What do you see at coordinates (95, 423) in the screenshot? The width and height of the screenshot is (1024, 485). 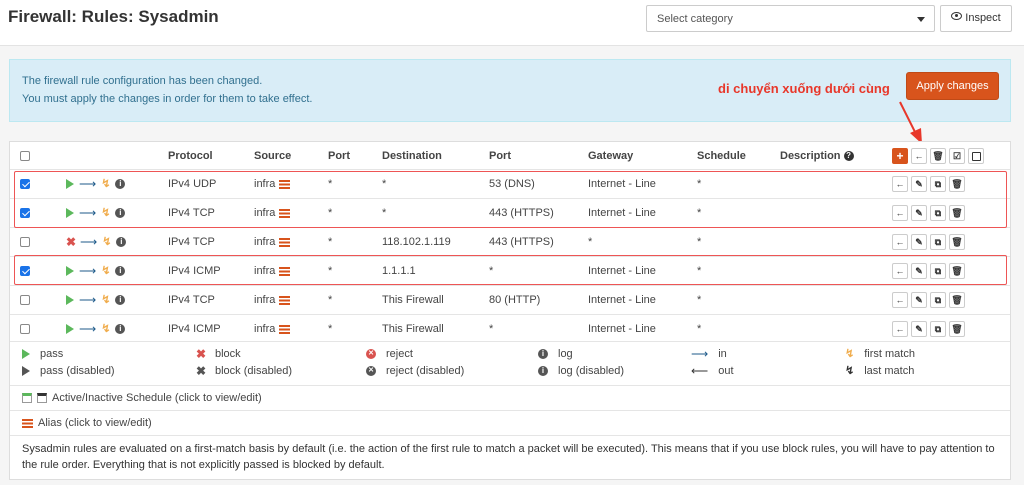 I see `legend-alias: Alias (click to view/edit)` at bounding box center [95, 423].